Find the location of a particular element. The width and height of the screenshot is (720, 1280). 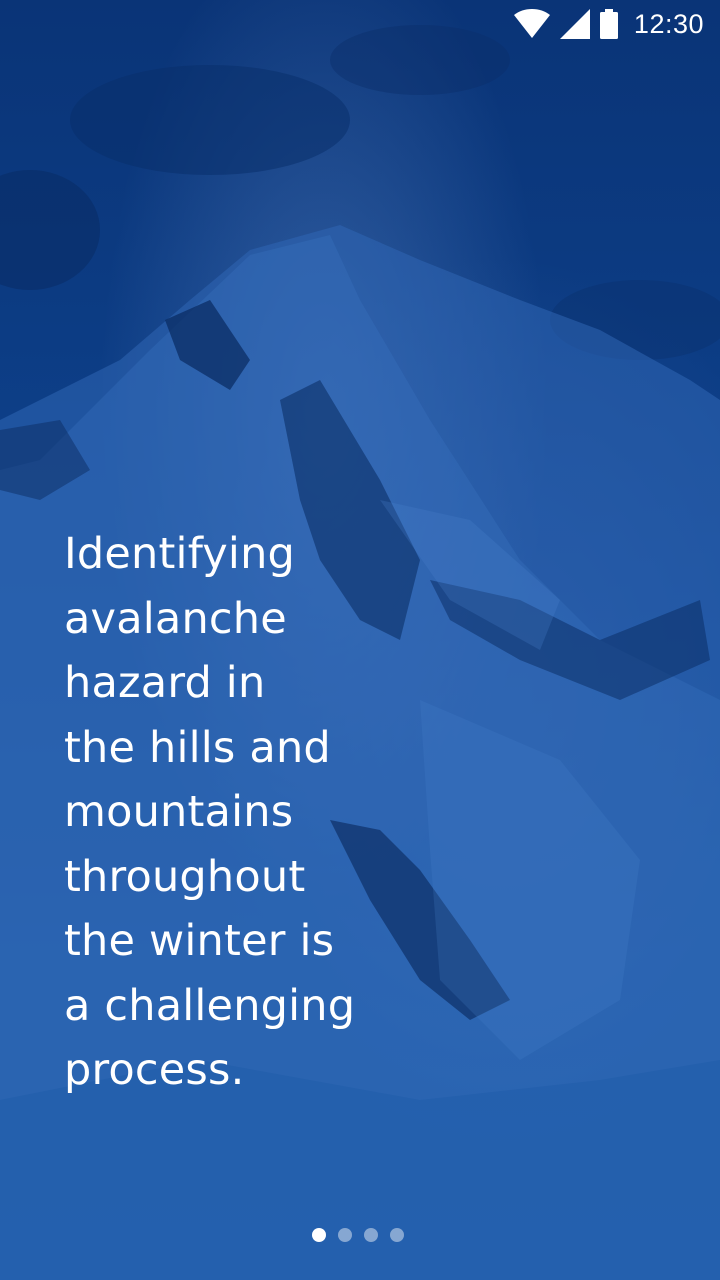

headline-line: throughout is located at coordinates (185, 876).